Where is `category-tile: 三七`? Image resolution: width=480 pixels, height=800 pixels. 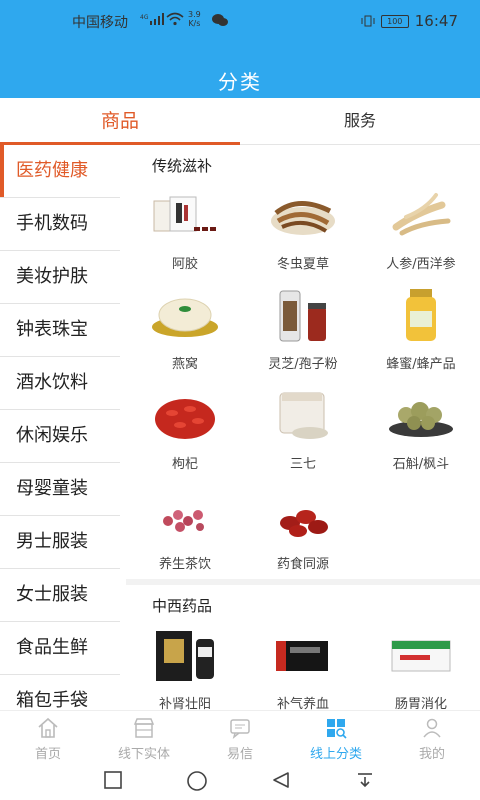
category-tile: 三七 is located at coordinates (303, 429).